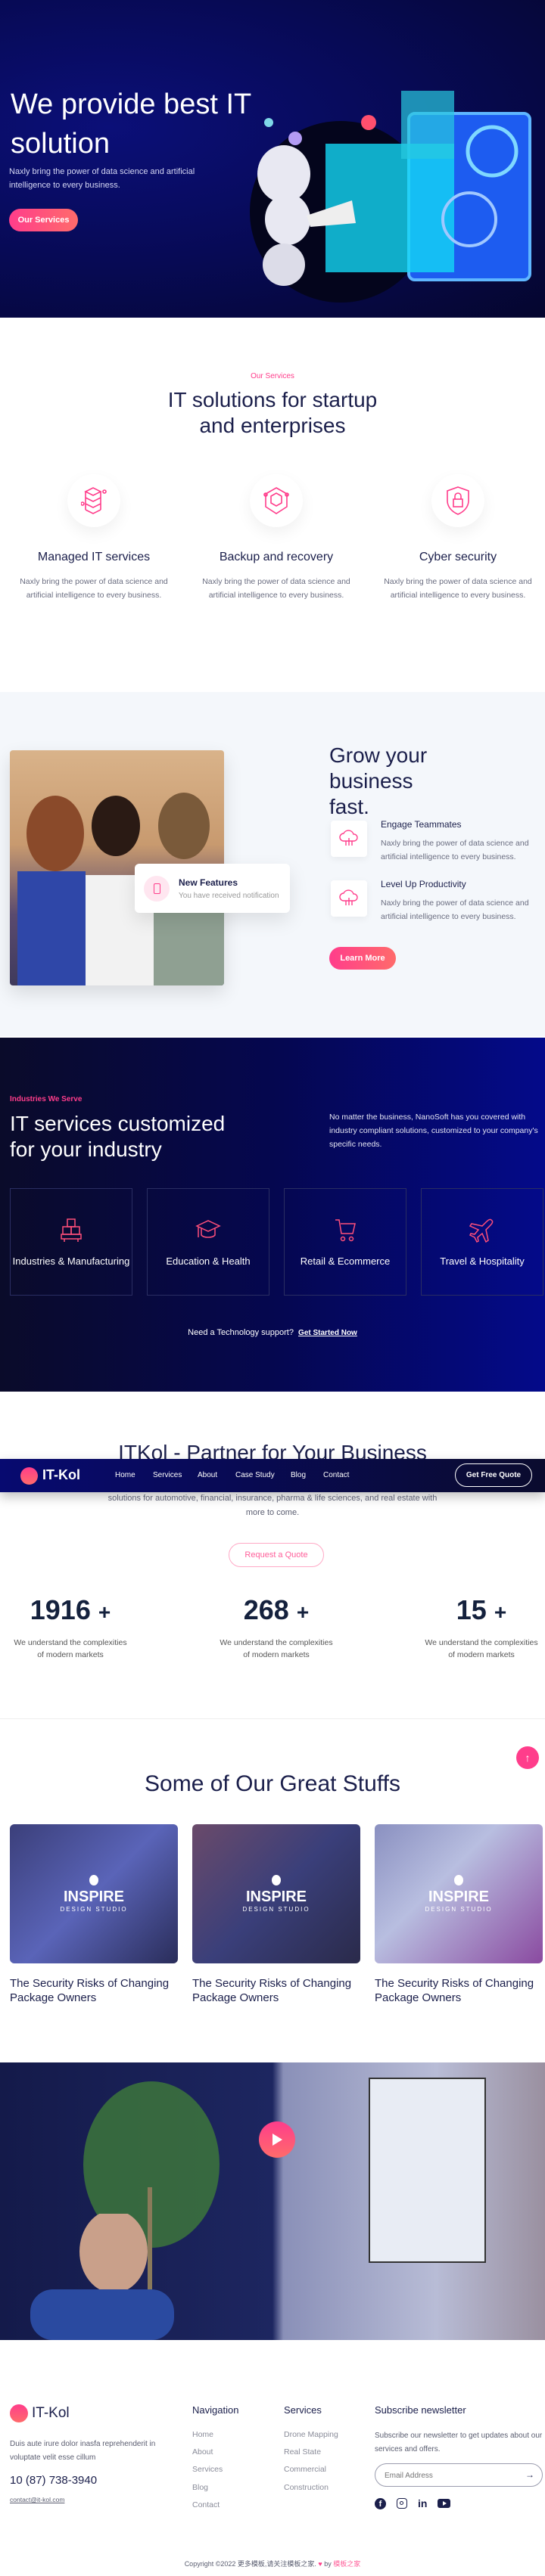 This screenshot has height=2576, width=545. What do you see at coordinates (449, 2475) in the screenshot?
I see `email-input` at bounding box center [449, 2475].